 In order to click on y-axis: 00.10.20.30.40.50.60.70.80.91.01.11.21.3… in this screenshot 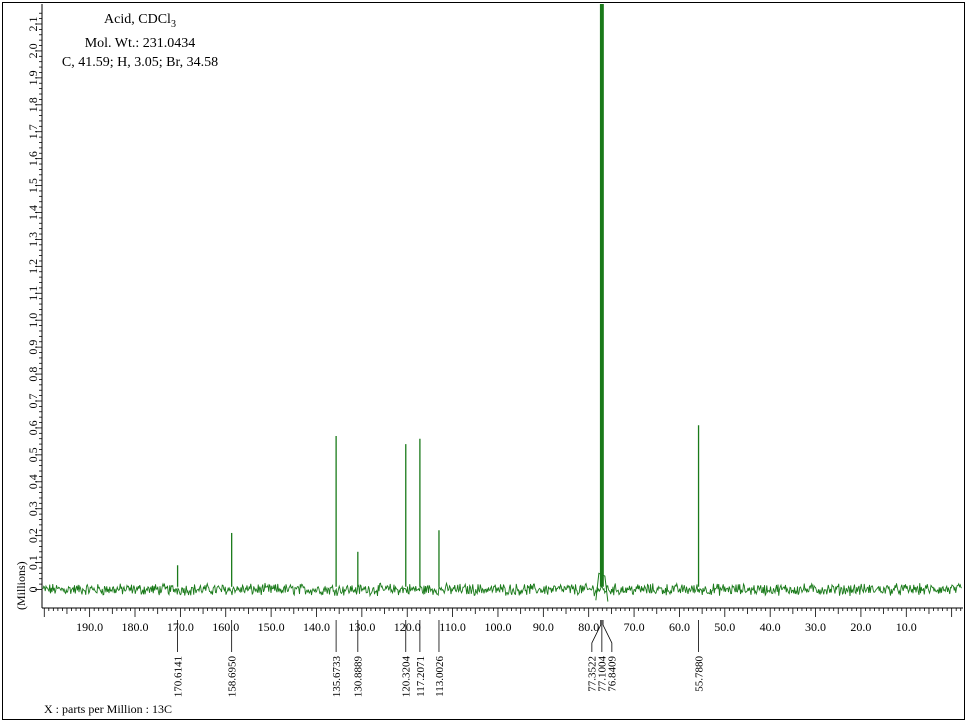, I will do `click(34, 306)`.